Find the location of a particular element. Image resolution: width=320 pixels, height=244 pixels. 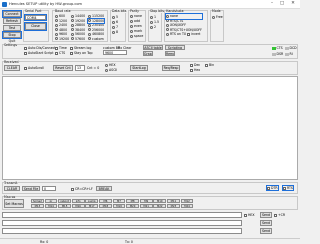

ascii-radio: ASCII is located at coordinates (111, 70).